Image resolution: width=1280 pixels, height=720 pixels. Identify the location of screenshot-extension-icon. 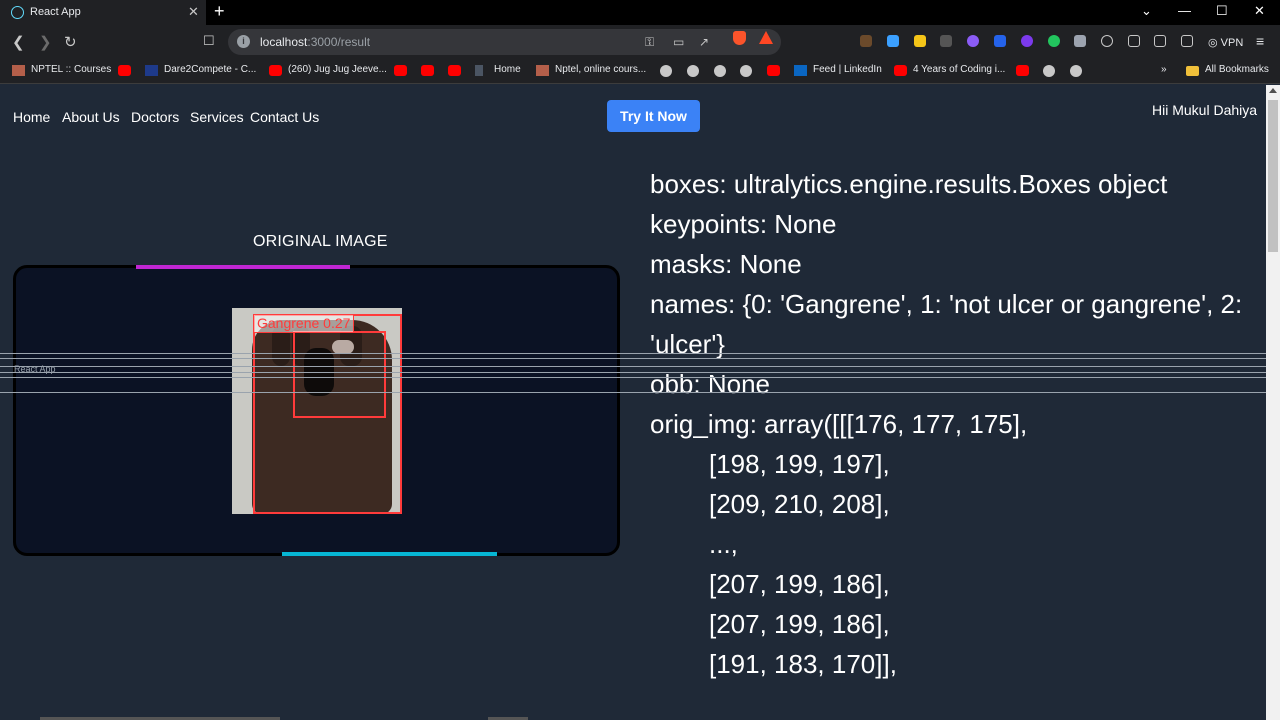
(893, 41).